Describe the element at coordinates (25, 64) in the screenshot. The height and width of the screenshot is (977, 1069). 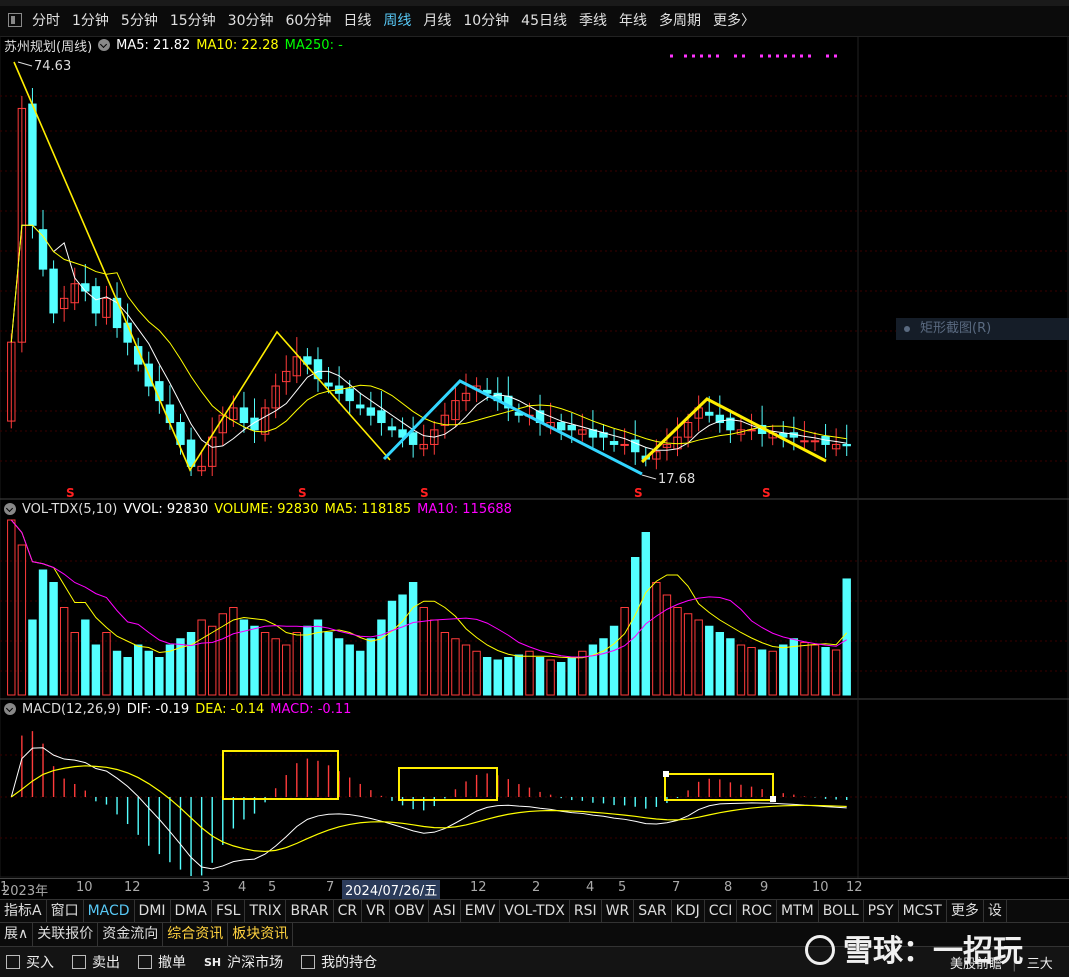
I see `max-leader-line` at that location.